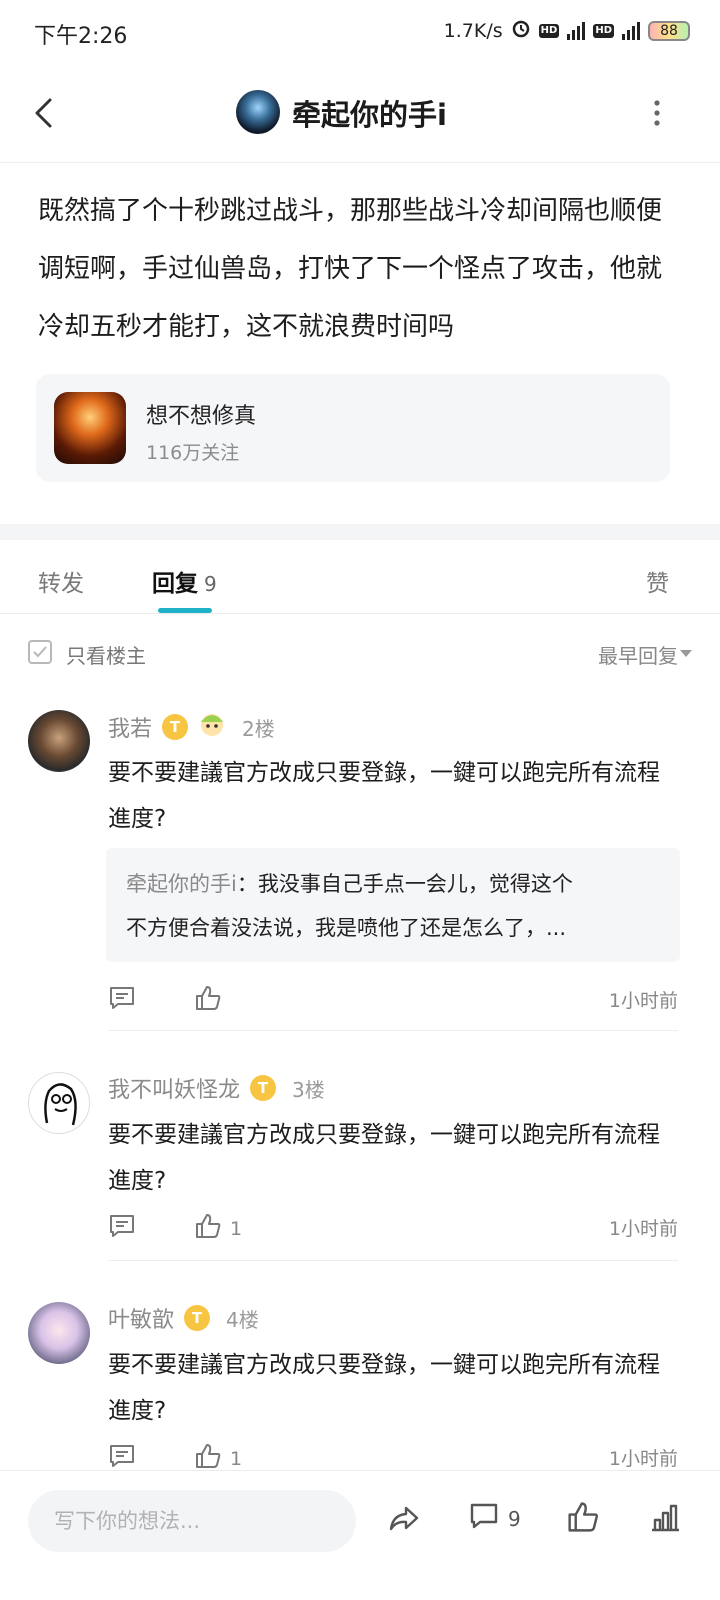 Image resolution: width=720 pixels, height=1600 pixels. I want to click on header-divider, so click(360, 162).